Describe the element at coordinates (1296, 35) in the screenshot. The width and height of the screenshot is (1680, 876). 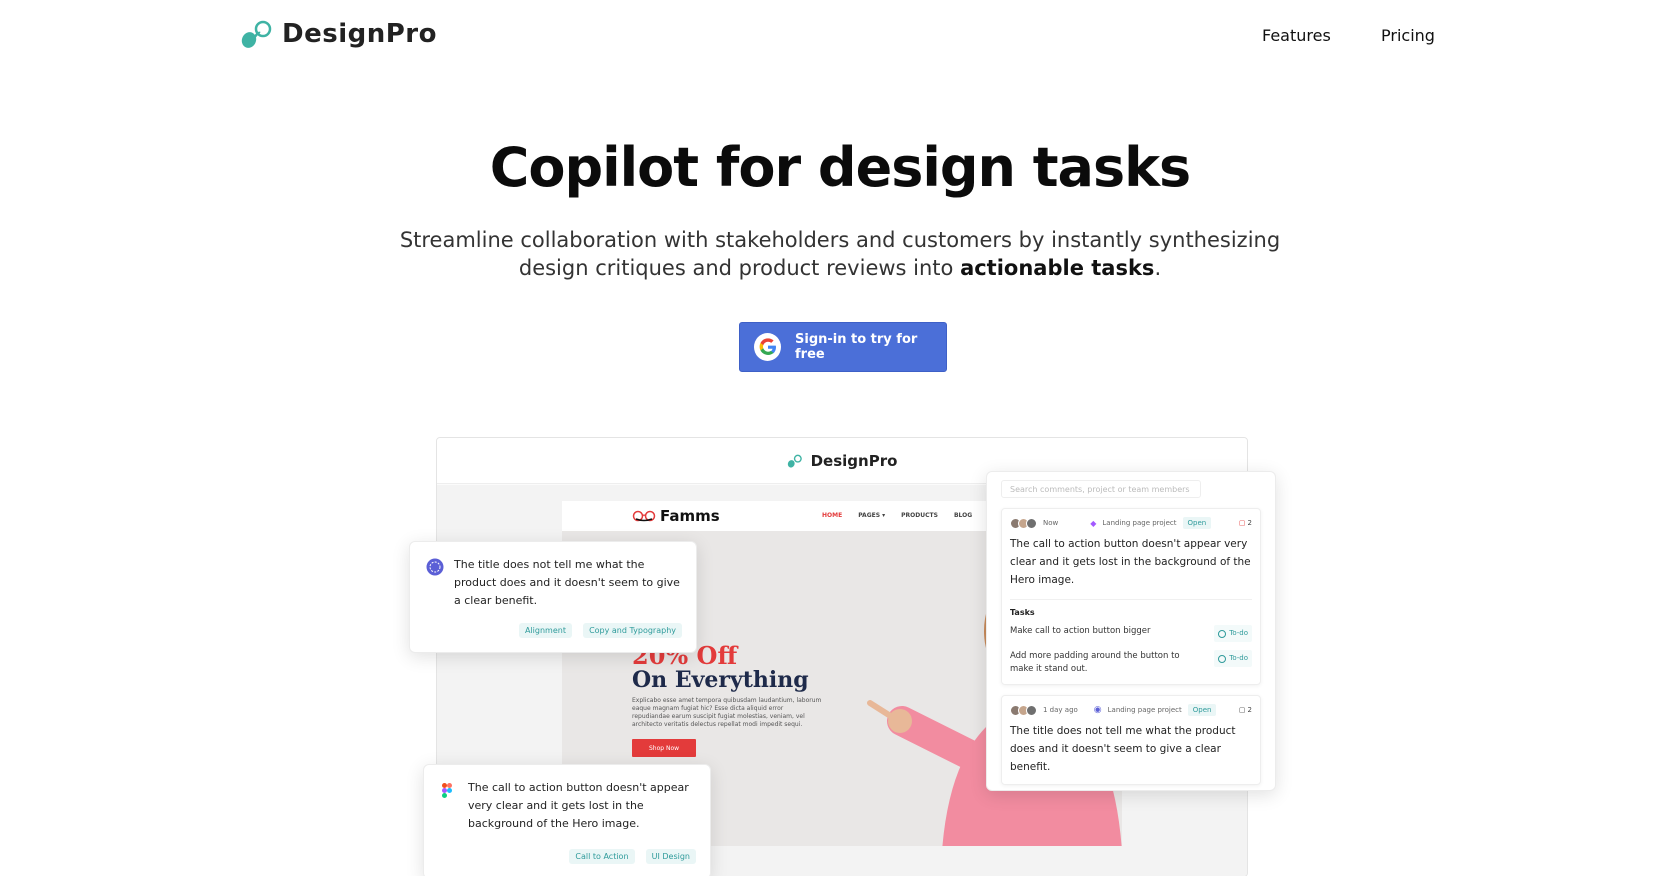
I see `nav-link-features: Features` at that location.